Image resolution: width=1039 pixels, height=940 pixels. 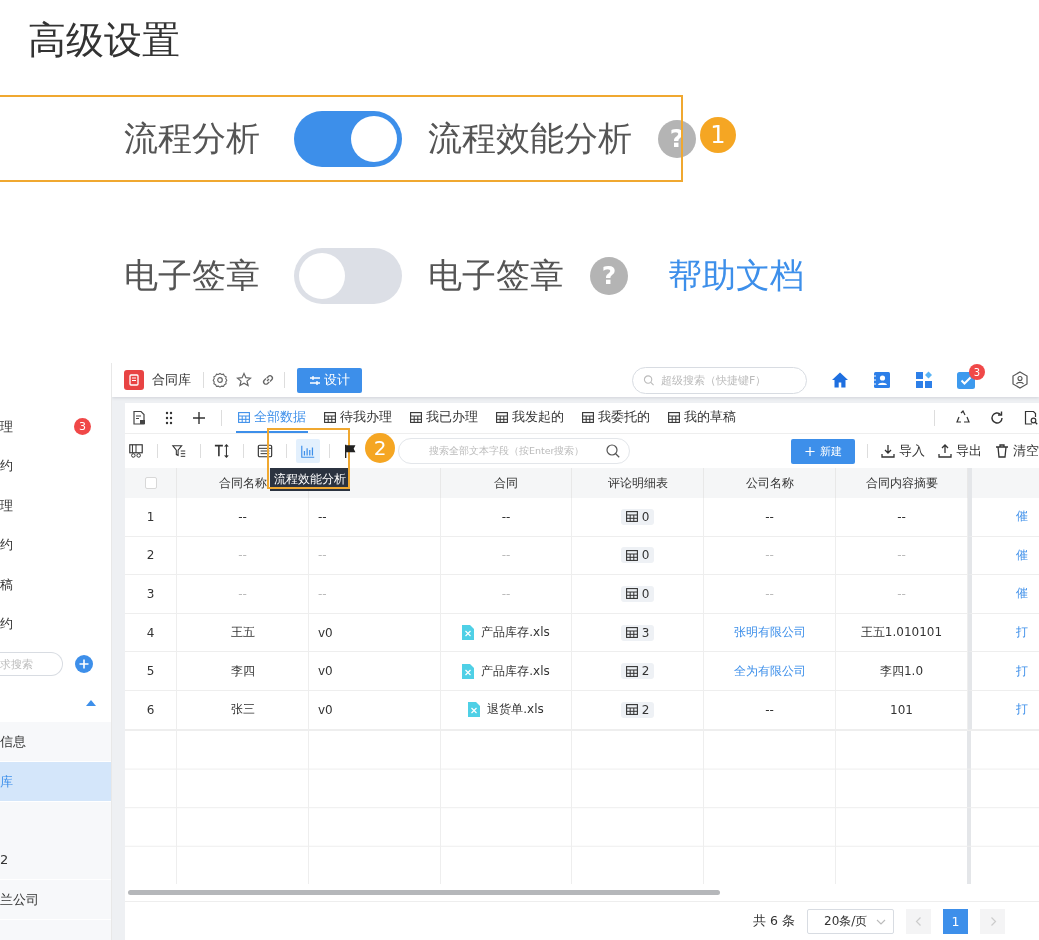 I want to click on sidebar-item: 稿, so click(x=6, y=584).